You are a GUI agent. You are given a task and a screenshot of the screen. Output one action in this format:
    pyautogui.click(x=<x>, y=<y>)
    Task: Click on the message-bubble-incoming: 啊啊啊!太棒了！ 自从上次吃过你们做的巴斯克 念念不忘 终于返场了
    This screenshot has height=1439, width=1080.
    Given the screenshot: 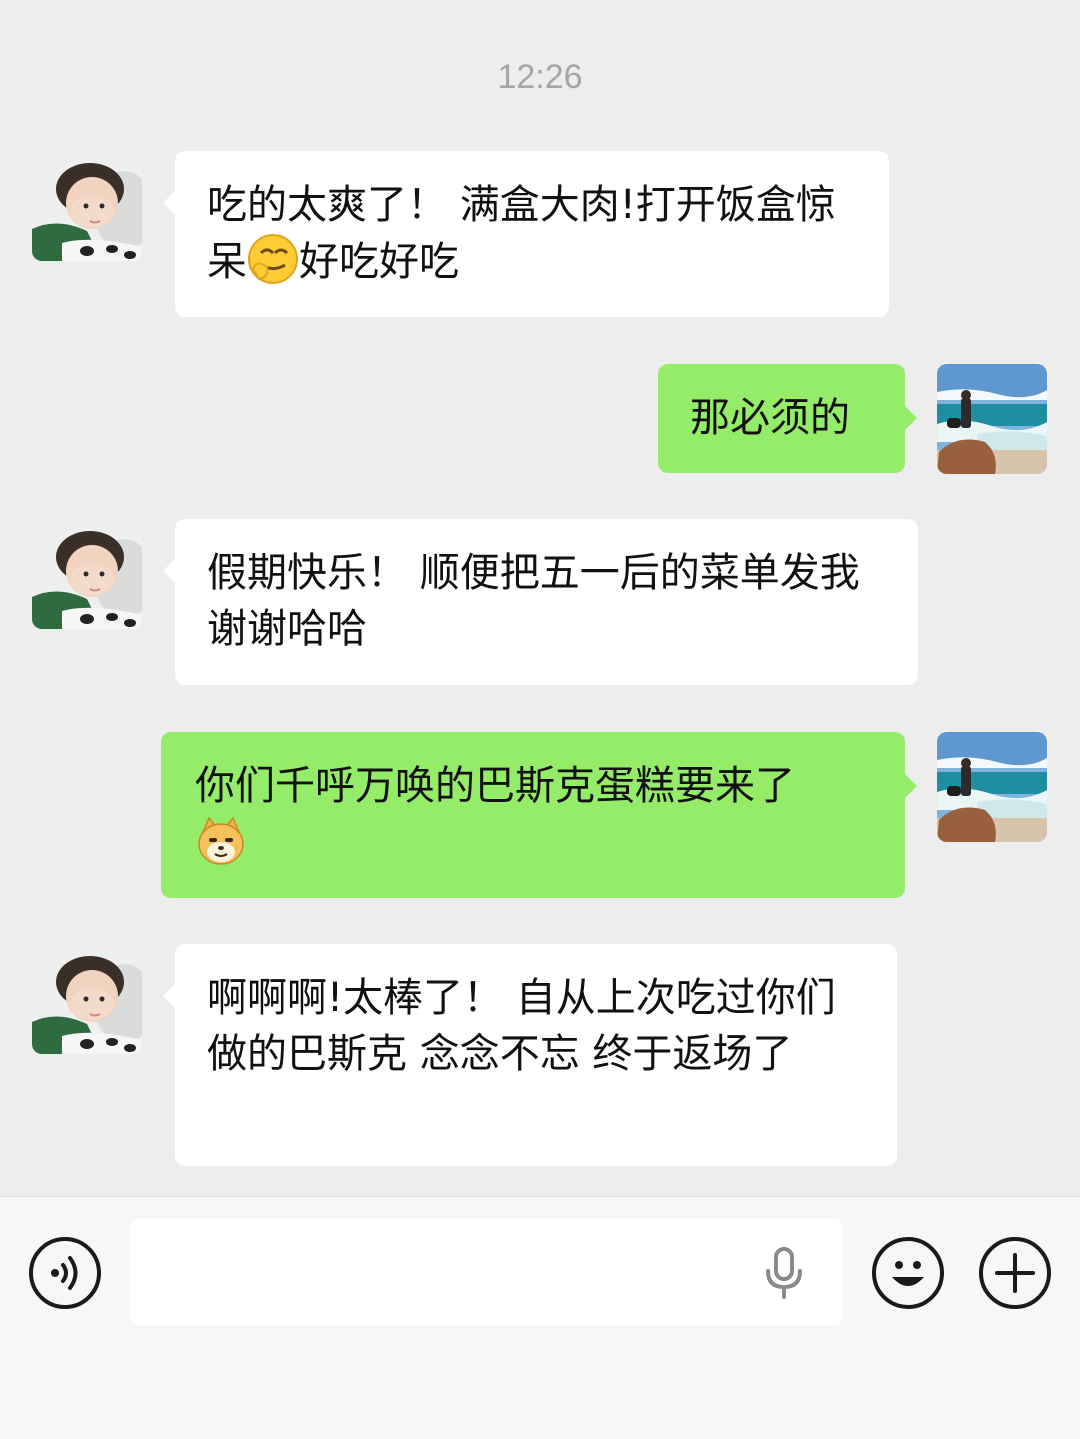 What is the action you would take?
    pyautogui.click(x=530, y=1055)
    